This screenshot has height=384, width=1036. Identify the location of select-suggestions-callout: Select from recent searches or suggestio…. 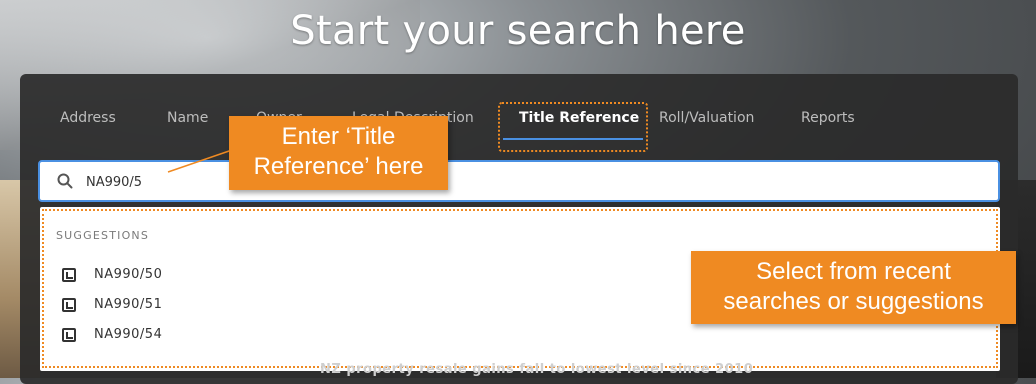
(853, 287).